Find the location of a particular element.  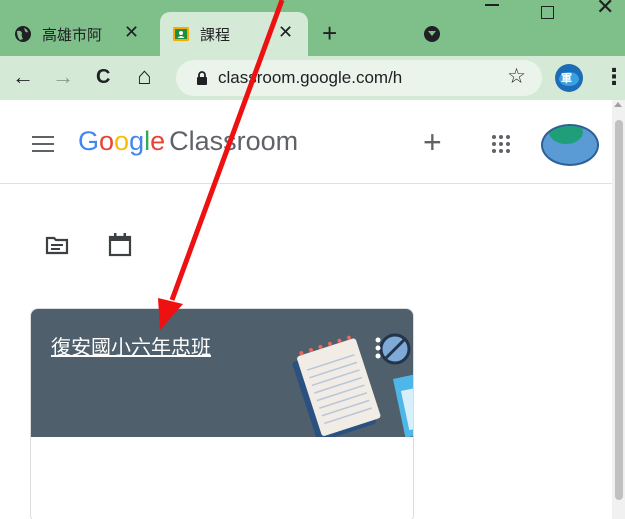

course-title-link: 復安國小六年忠班 is located at coordinates (131, 345).